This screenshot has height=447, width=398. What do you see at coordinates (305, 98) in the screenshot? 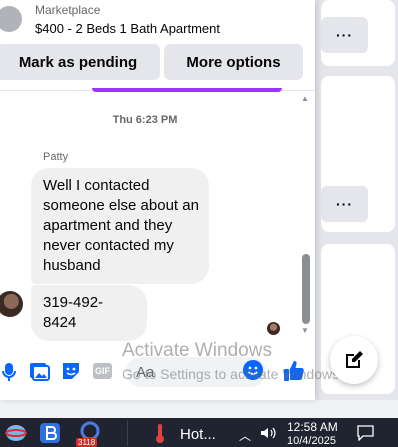
I see `scroll-up-arrow-icon: ▲` at bounding box center [305, 98].